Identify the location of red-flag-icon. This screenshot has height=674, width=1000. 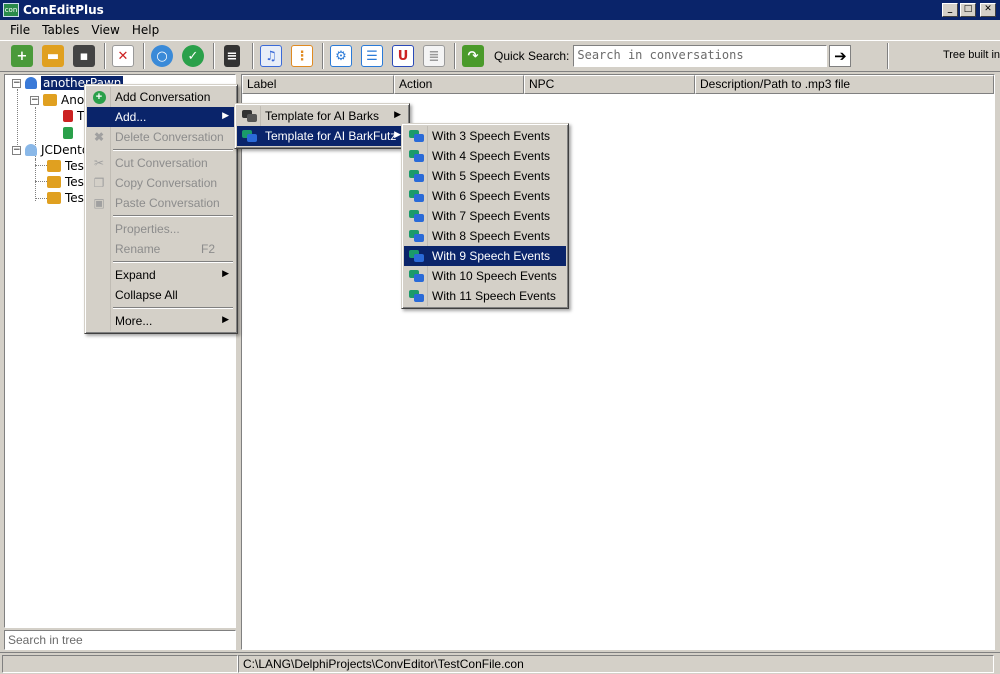
(68, 116).